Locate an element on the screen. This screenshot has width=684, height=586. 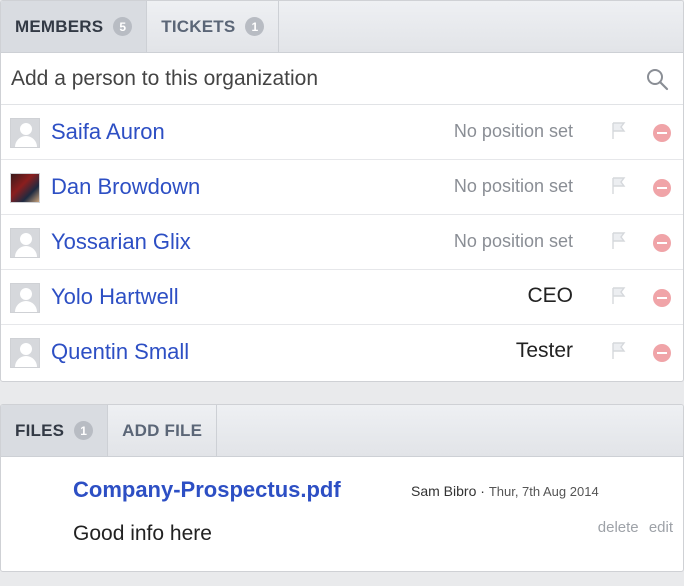
member-row: Saifa Auron No position set is located at coordinates (342, 132).